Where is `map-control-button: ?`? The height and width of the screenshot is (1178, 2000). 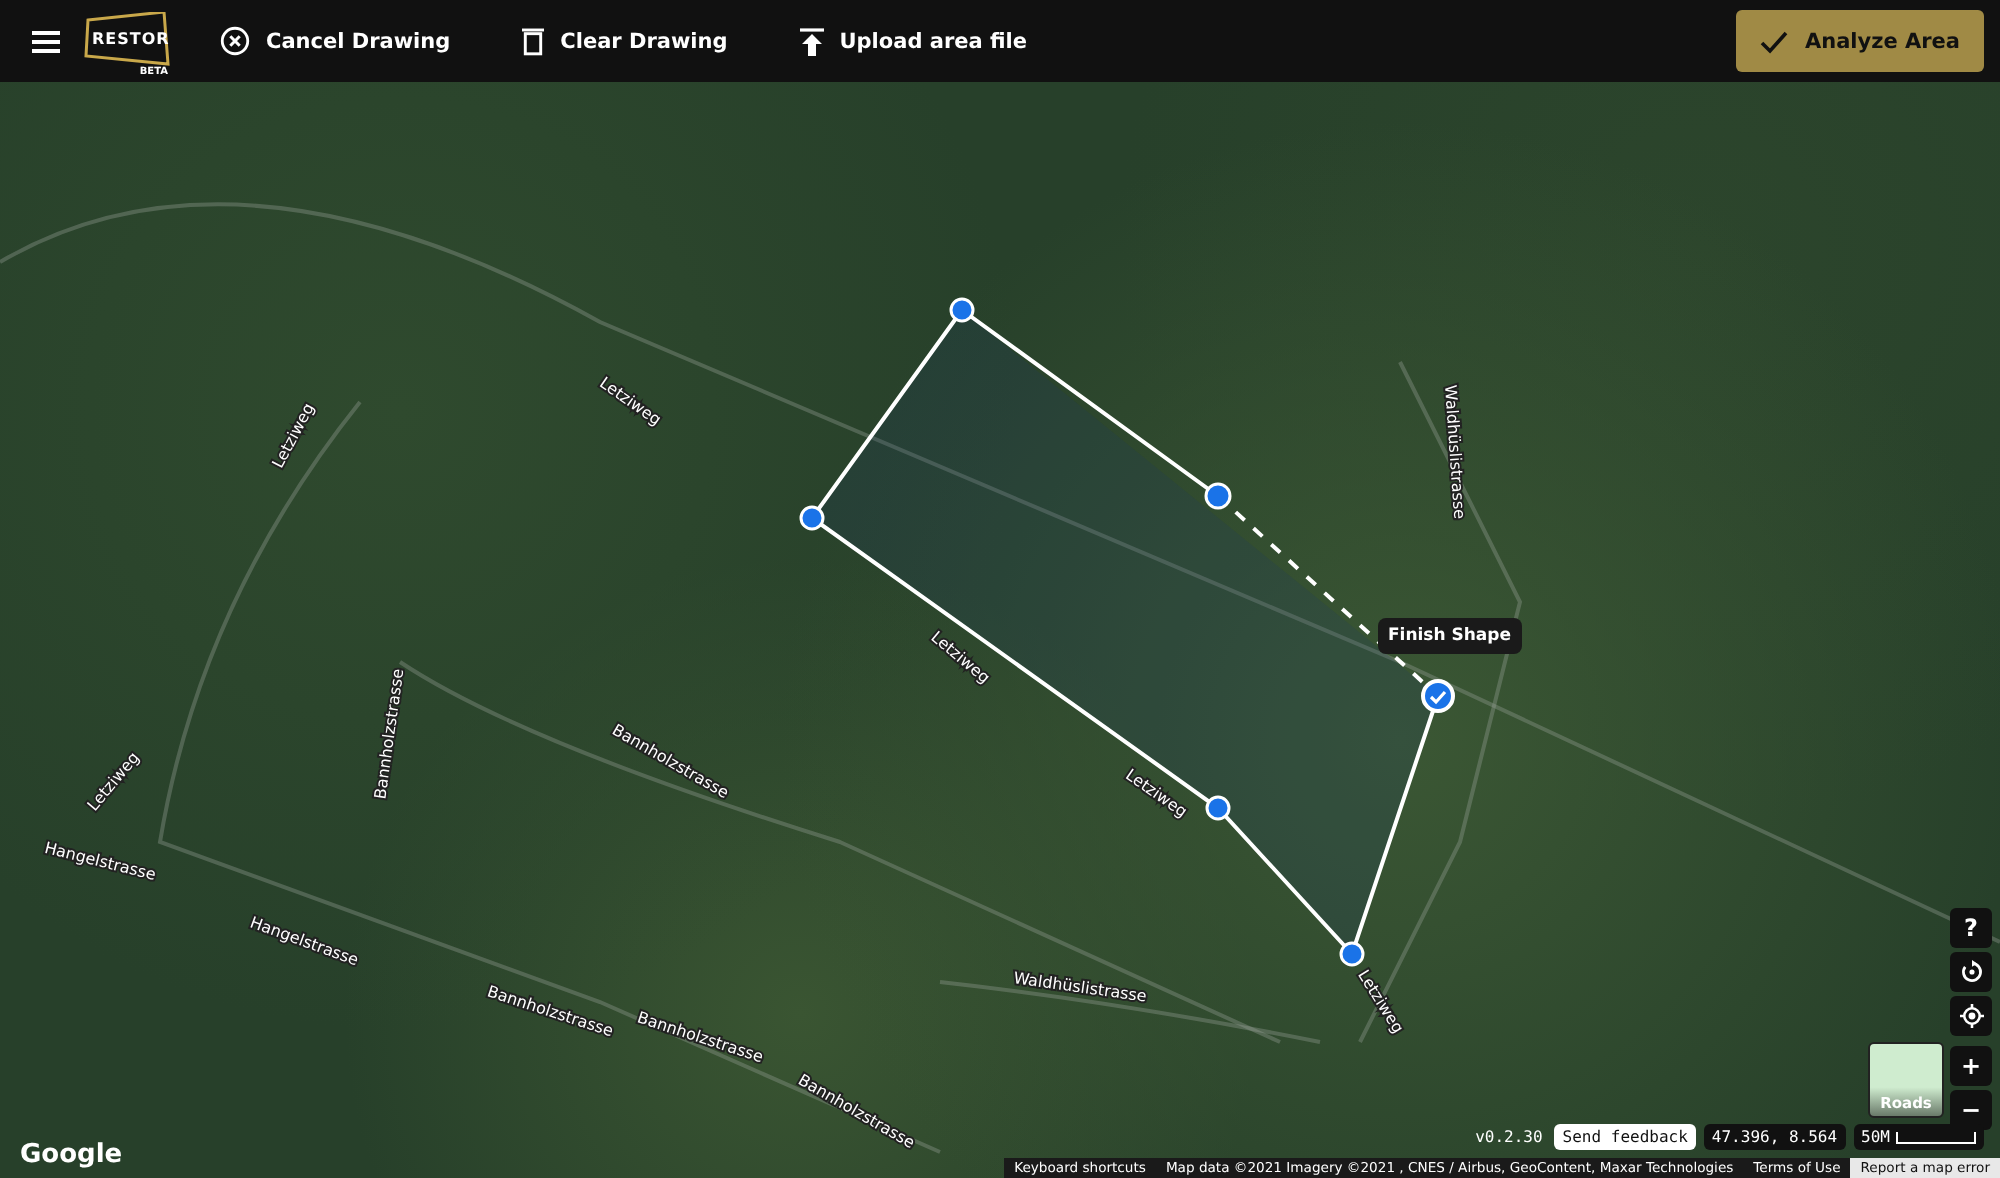
map-control-button: ? is located at coordinates (1971, 928).